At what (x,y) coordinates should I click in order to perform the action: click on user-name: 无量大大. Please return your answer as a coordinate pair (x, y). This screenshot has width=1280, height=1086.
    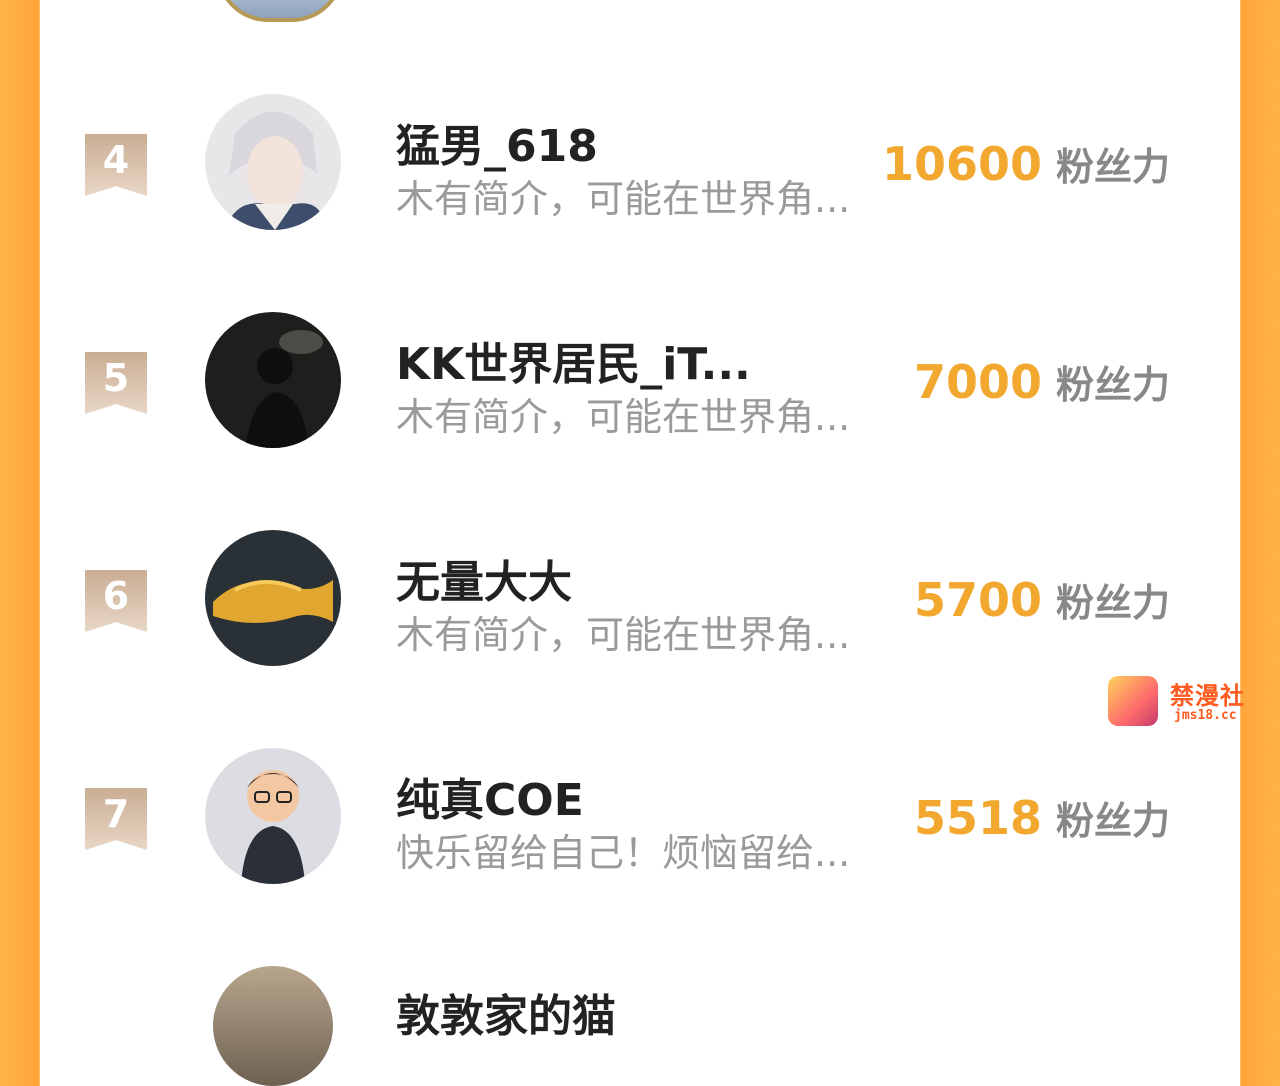
    Looking at the image, I should click on (484, 582).